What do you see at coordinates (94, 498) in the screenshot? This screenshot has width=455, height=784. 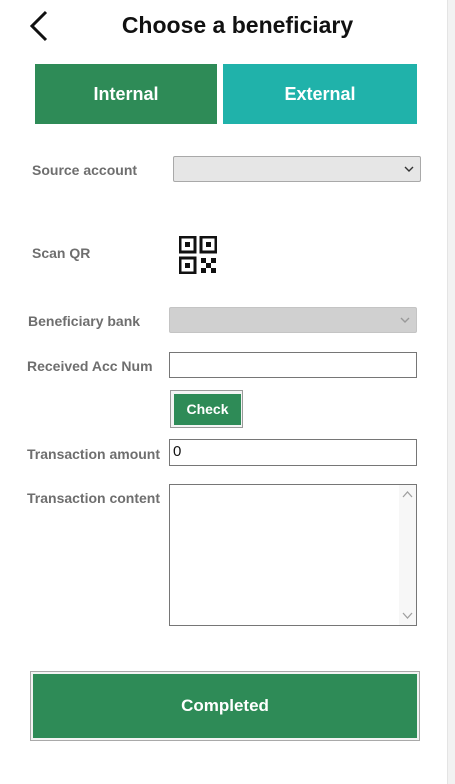 I see `transaction-content-label: Transaction content` at bounding box center [94, 498].